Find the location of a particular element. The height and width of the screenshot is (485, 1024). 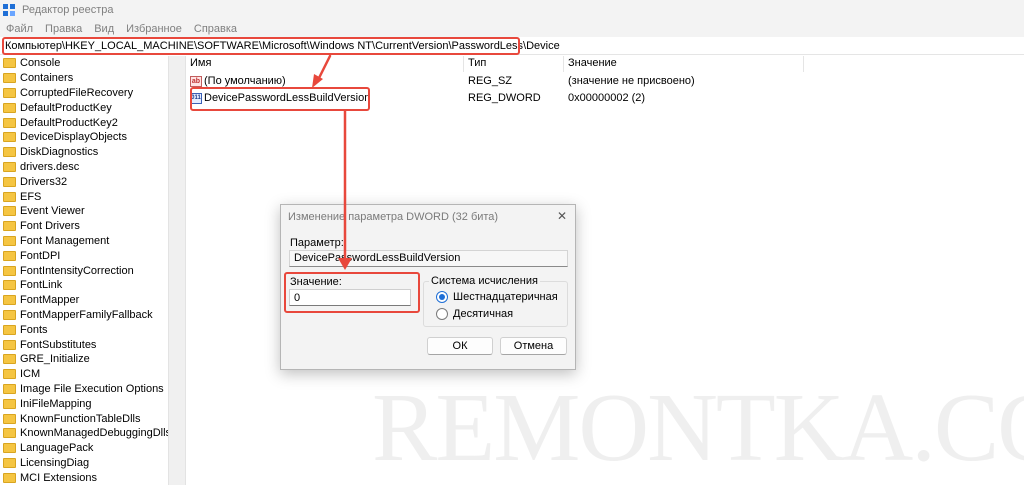

tree-item: drivers.desc is located at coordinates (84, 167).